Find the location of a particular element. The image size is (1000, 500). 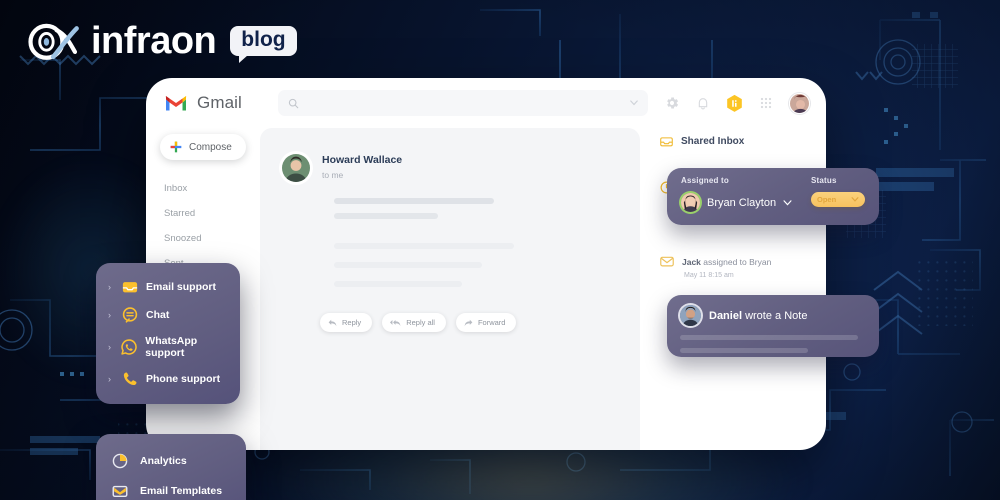

assignee-name: Bryan Clayton is located at coordinates (742, 202).